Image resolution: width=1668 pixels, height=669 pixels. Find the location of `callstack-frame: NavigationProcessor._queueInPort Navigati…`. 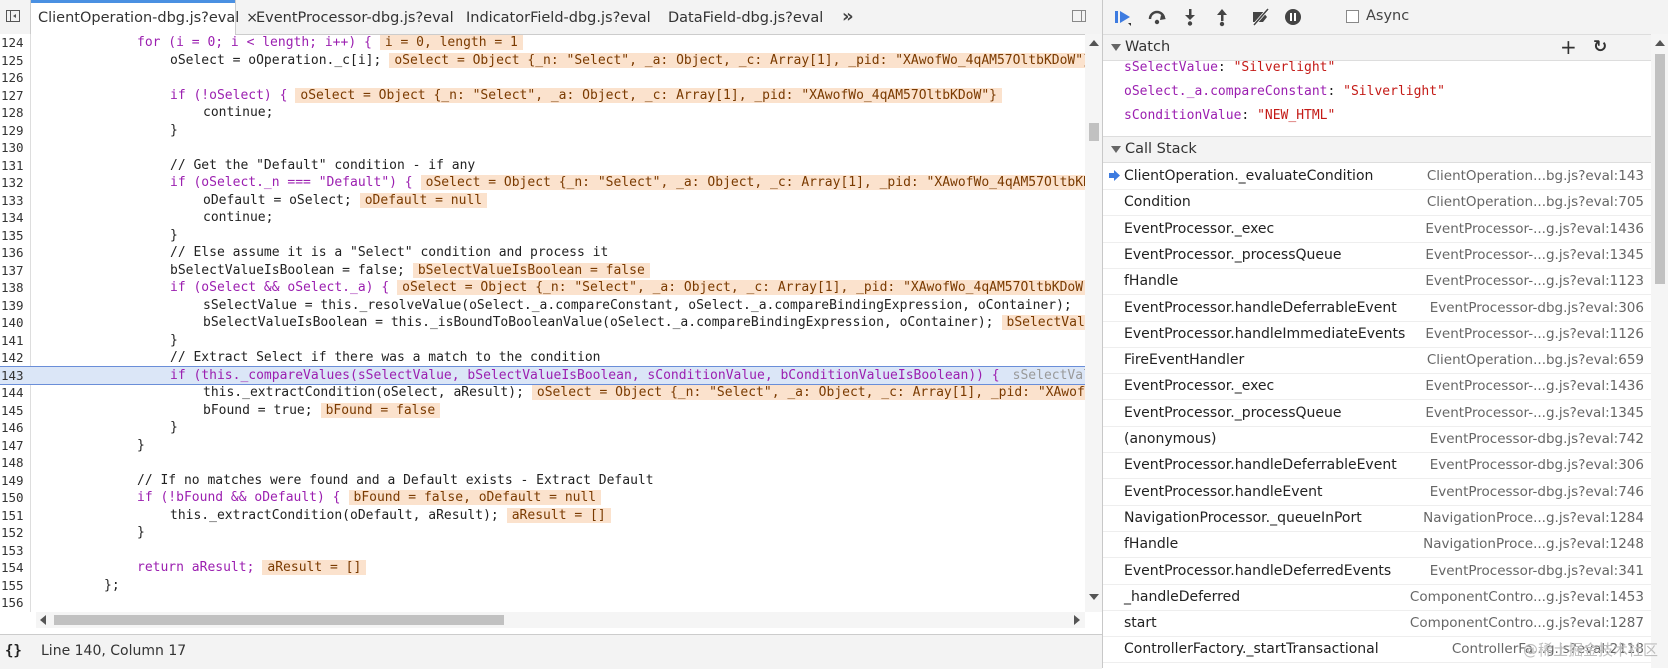

callstack-frame: NavigationProcessor._queueInPort Navigati… is located at coordinates (1377, 518).